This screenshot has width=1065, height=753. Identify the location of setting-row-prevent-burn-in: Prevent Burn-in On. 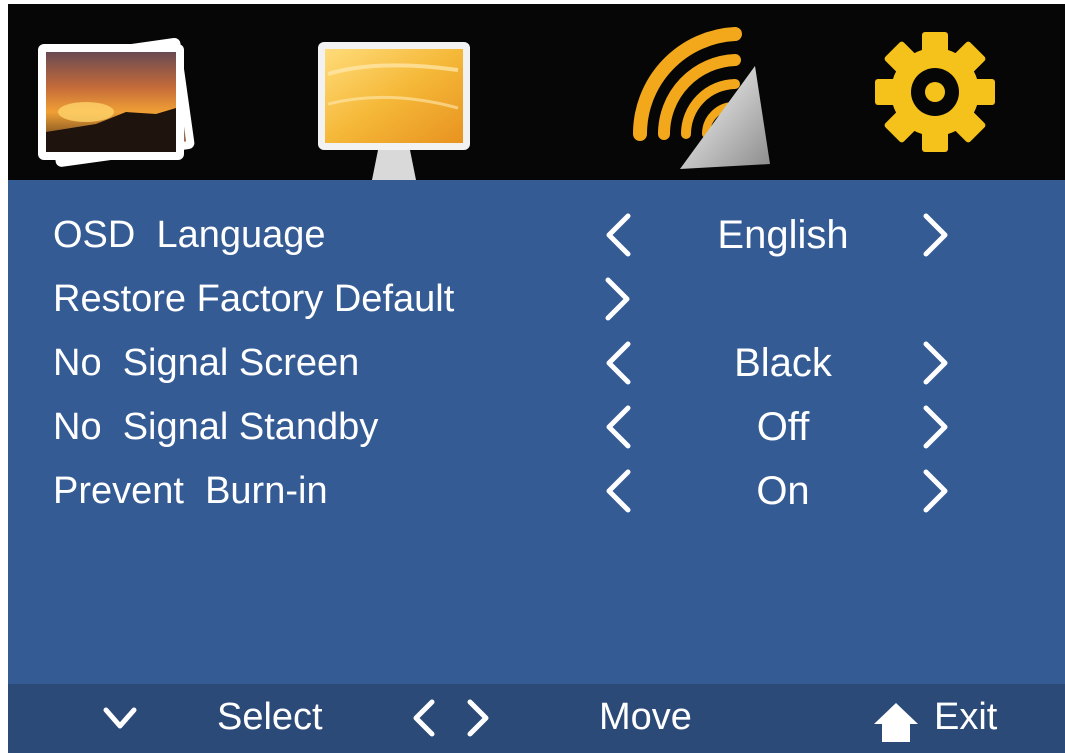
(536, 491).